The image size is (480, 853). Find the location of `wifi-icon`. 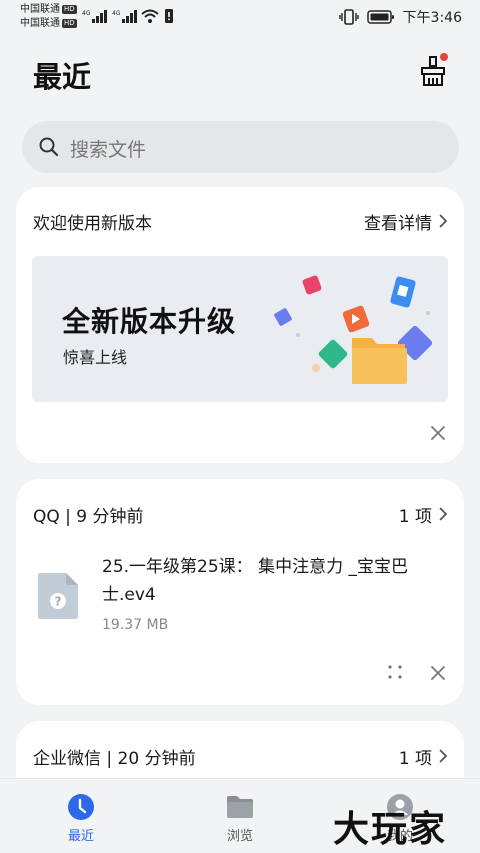

wifi-icon is located at coordinates (150, 16).